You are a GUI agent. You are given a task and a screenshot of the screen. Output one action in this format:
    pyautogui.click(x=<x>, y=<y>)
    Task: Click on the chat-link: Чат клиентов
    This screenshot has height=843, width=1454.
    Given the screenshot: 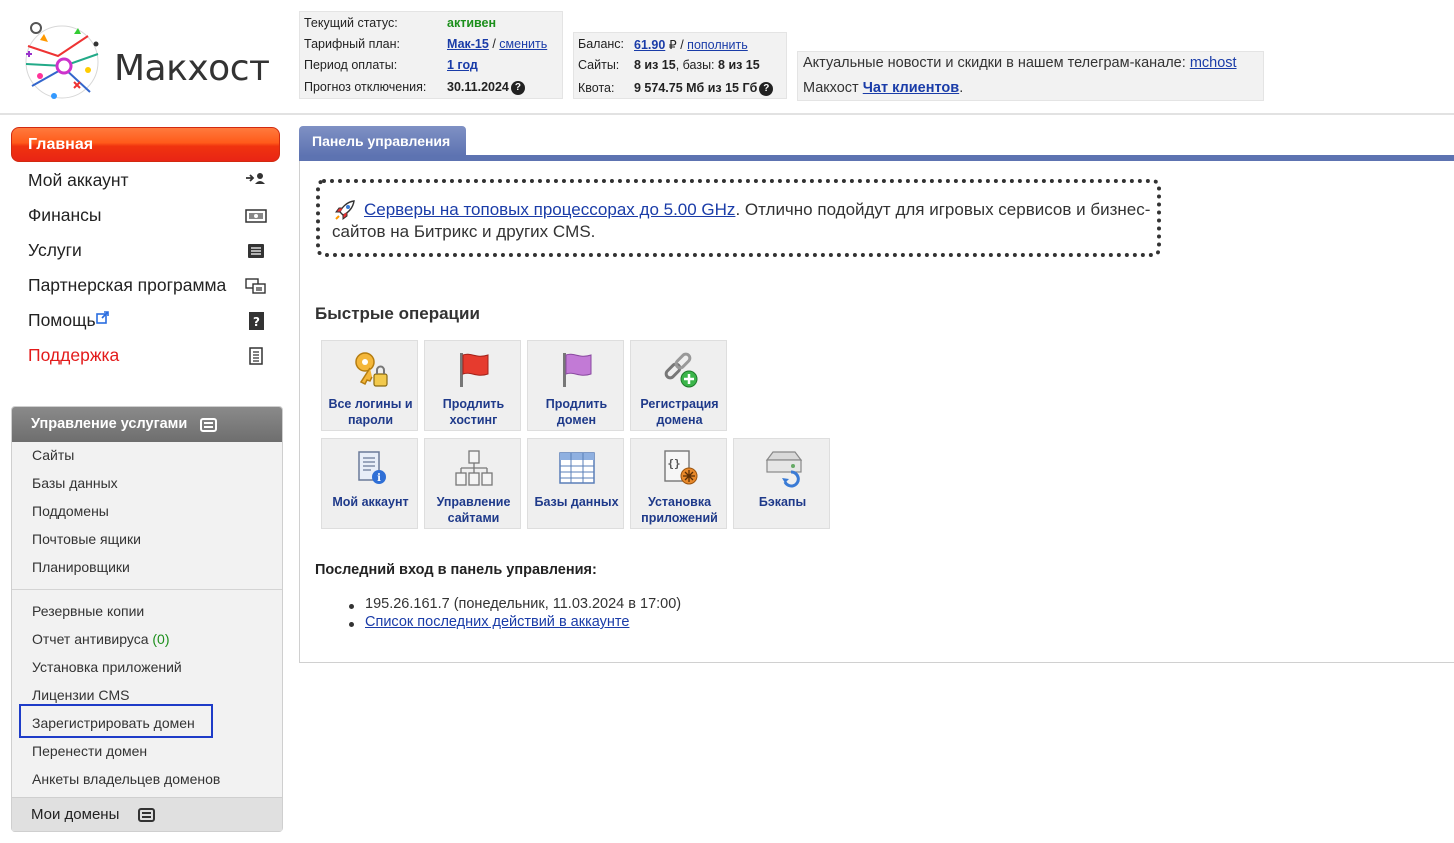 What is the action you would take?
    pyautogui.click(x=911, y=88)
    